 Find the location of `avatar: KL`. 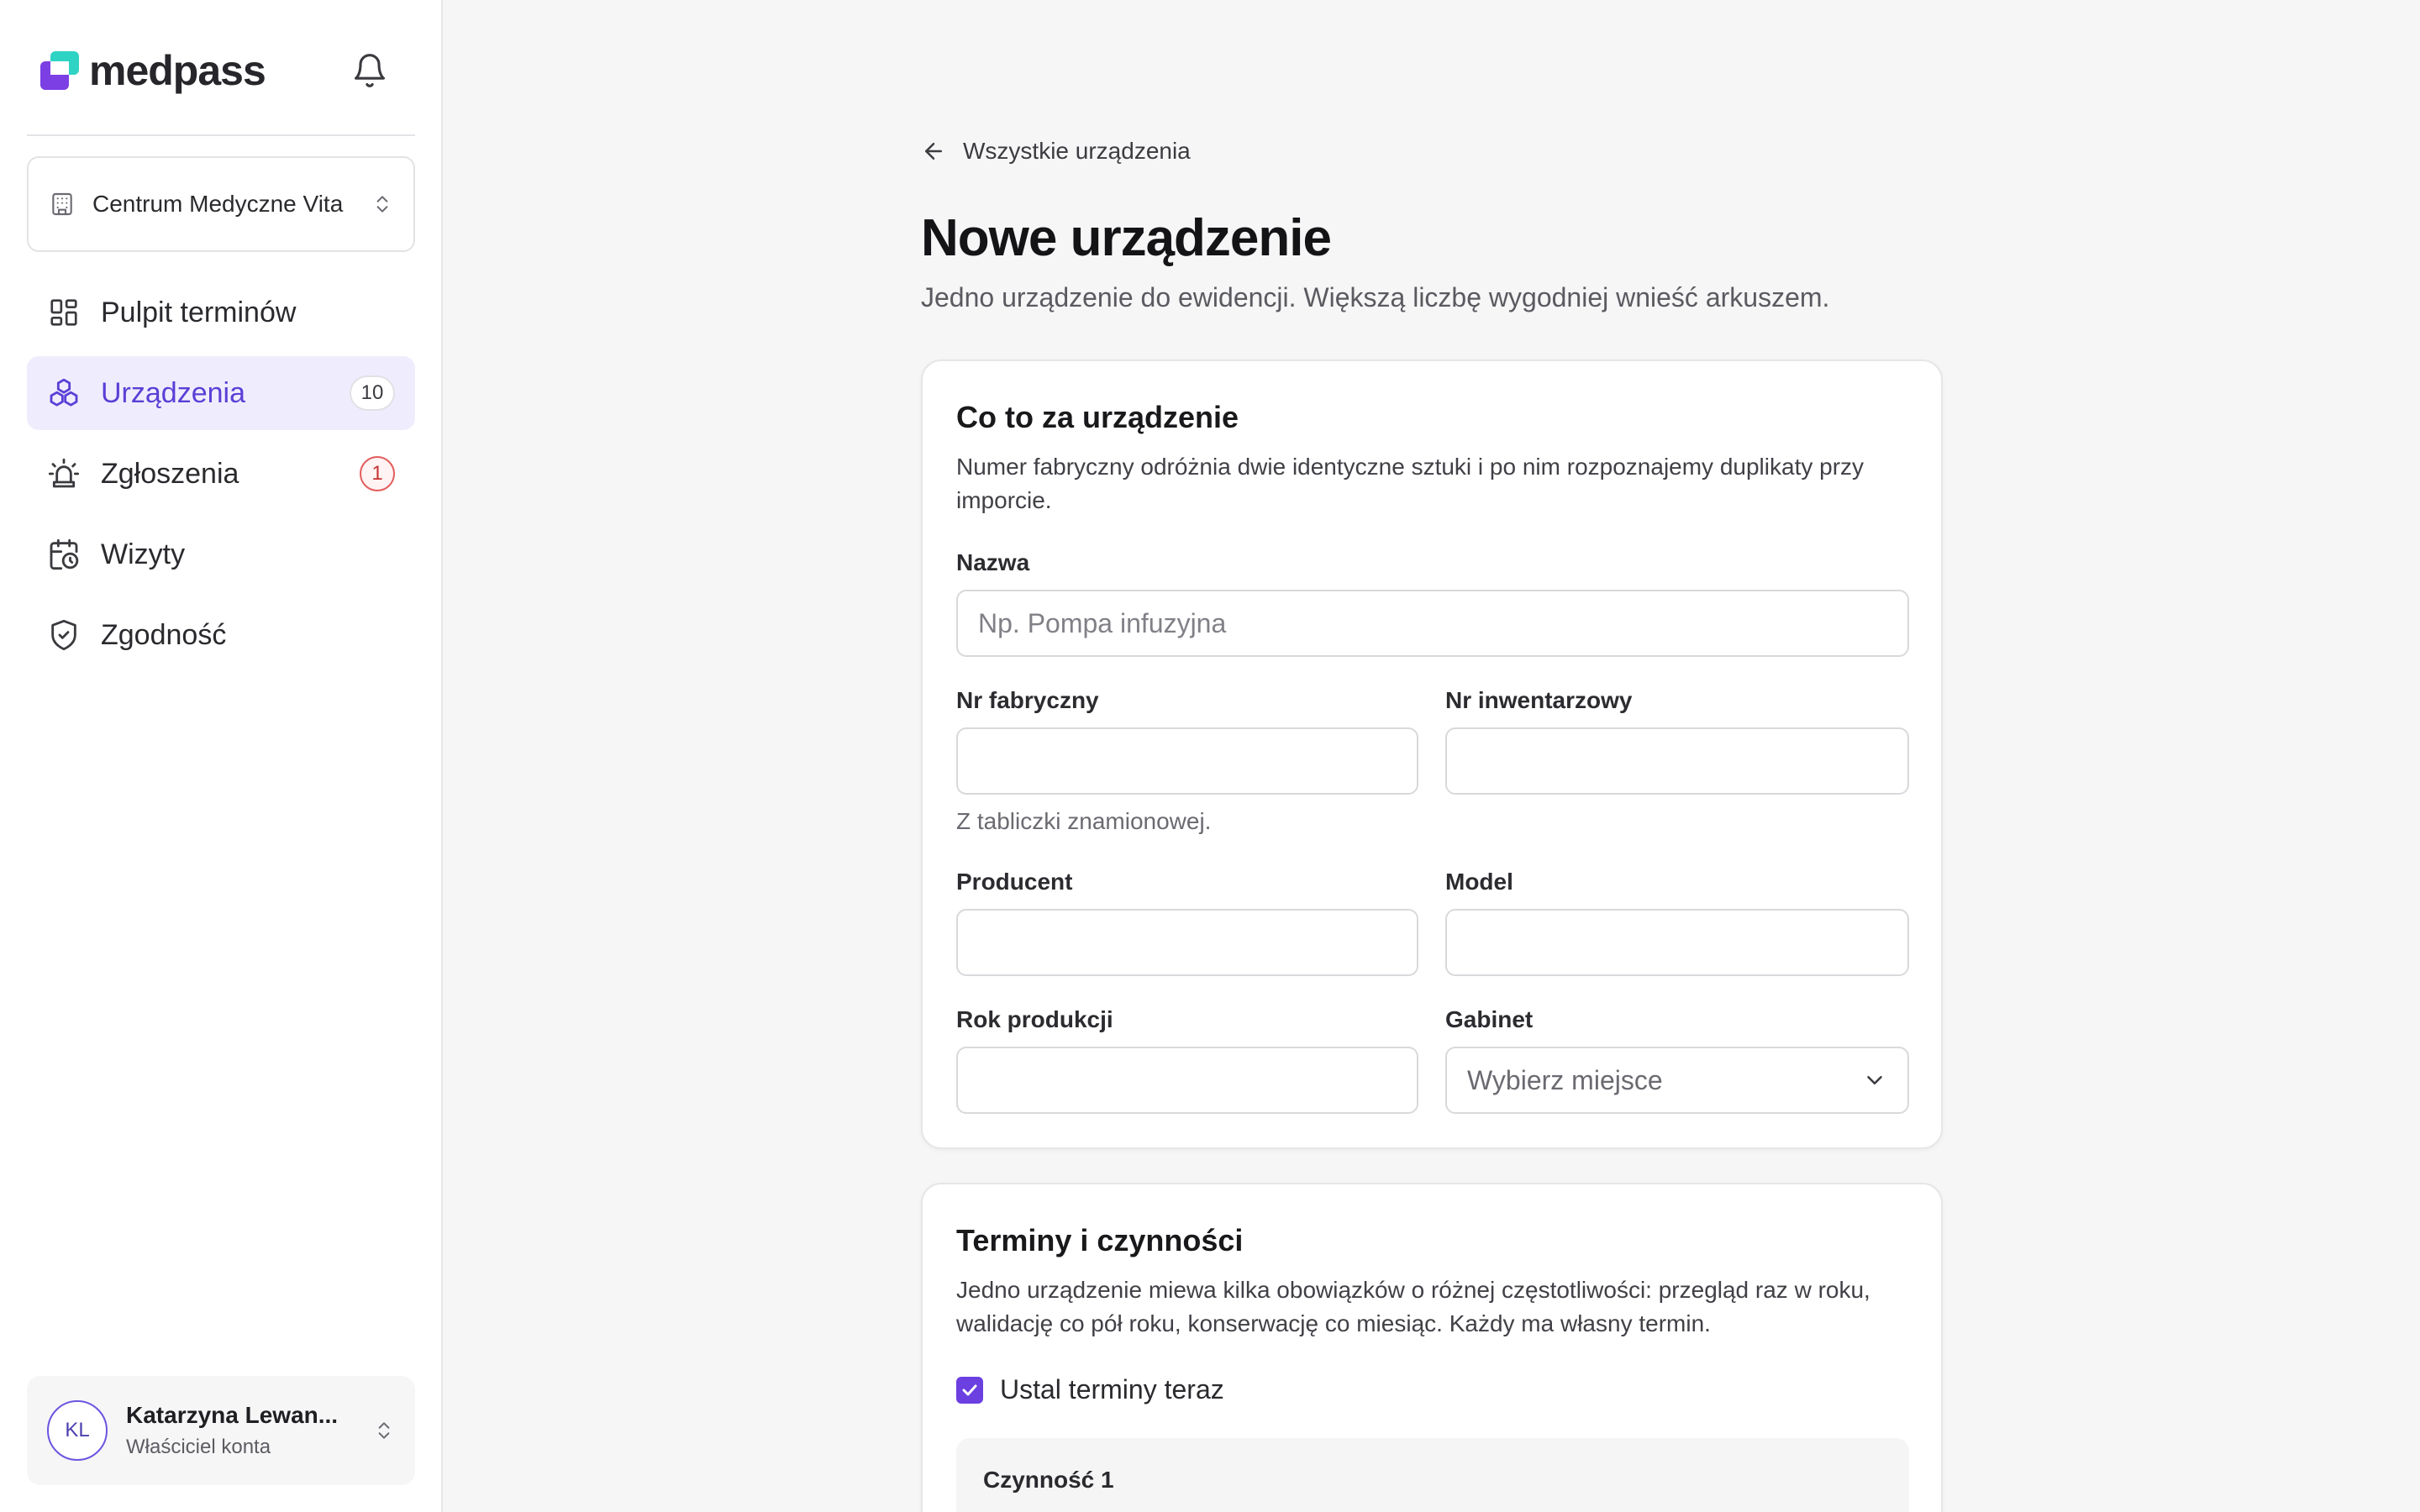

avatar: KL is located at coordinates (77, 1430).